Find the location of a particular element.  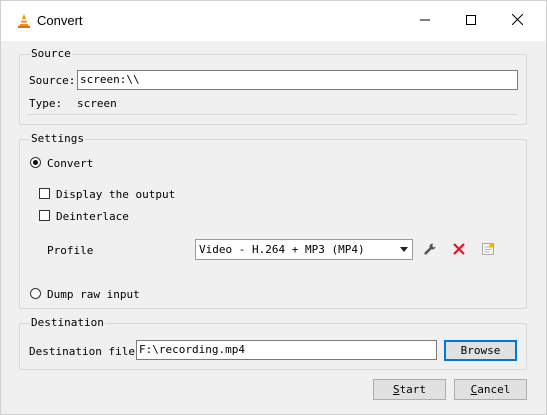

source-label: Source: is located at coordinates (52, 80).